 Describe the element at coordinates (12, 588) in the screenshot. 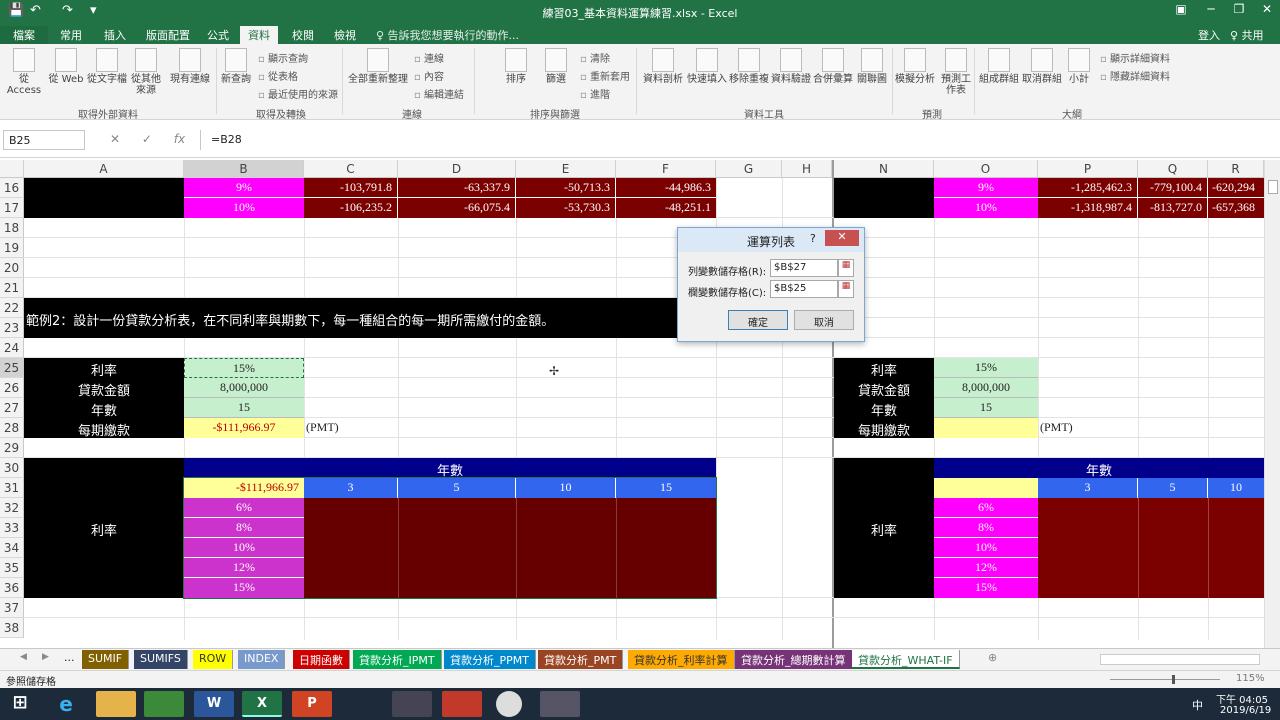

I see `row-header: 36` at that location.